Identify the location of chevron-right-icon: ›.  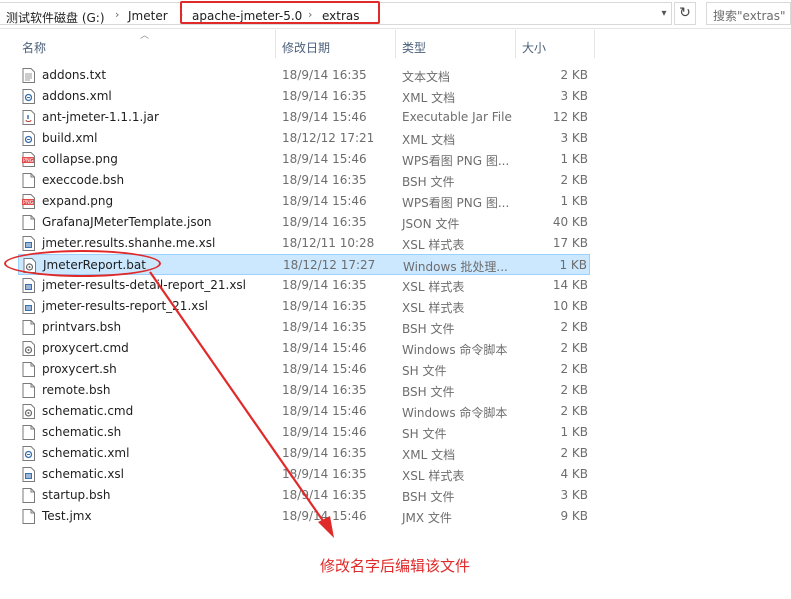
(117, 14).